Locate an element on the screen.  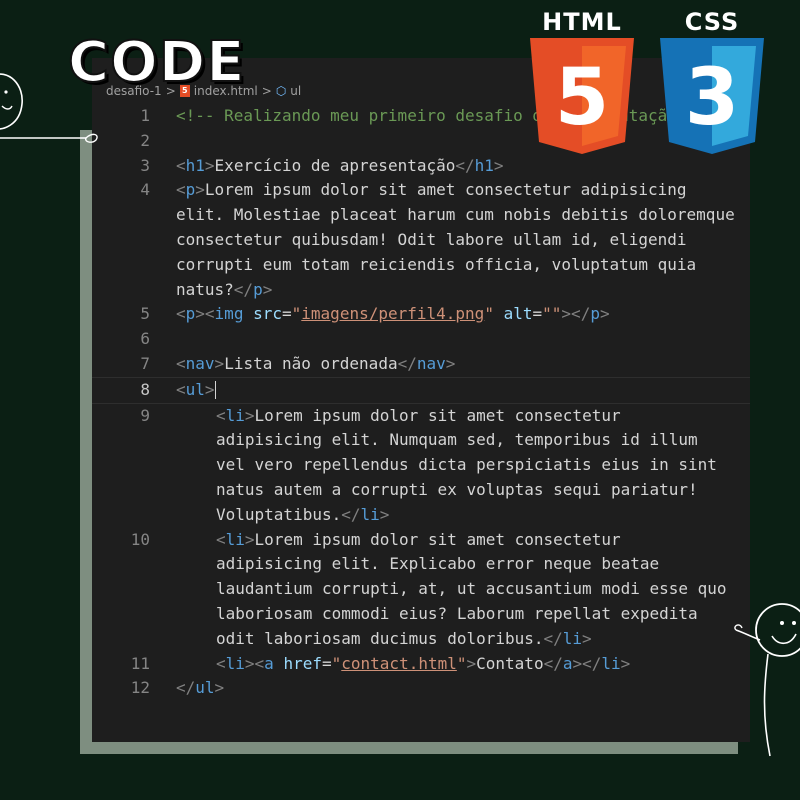
attribute-value-link: contact.html is located at coordinates (399, 663).